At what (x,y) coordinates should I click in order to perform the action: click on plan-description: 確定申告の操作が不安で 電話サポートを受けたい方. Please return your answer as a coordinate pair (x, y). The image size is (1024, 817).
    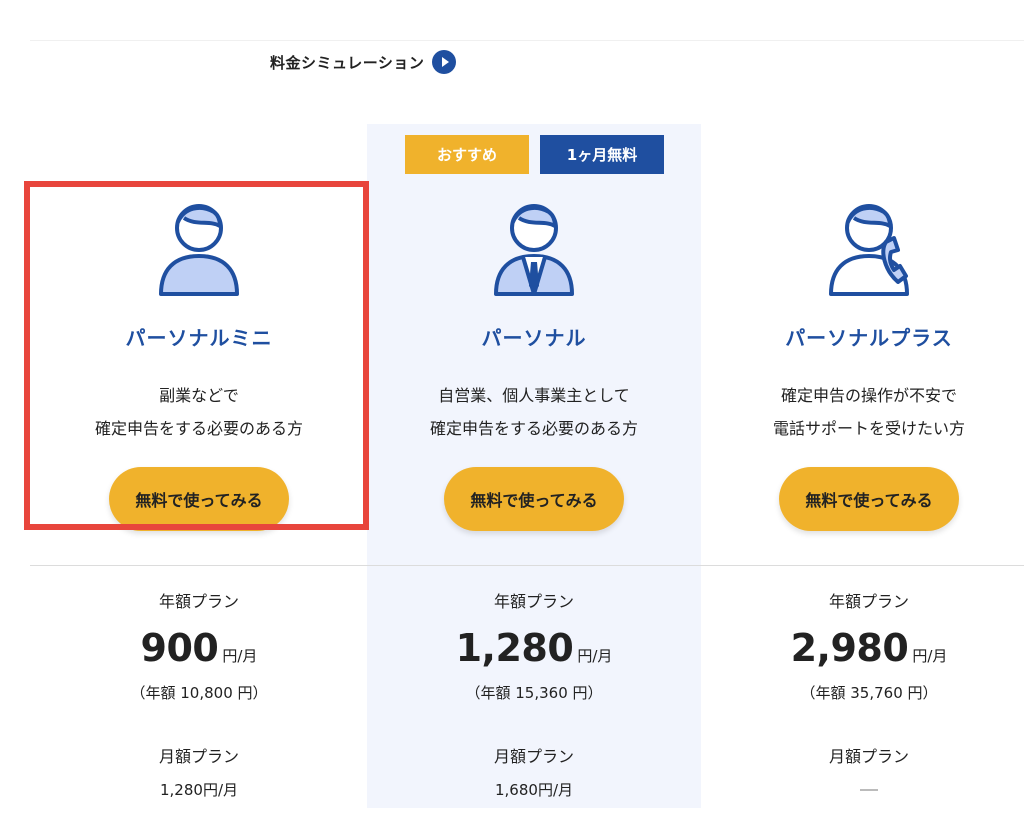
    Looking at the image, I should click on (863, 412).